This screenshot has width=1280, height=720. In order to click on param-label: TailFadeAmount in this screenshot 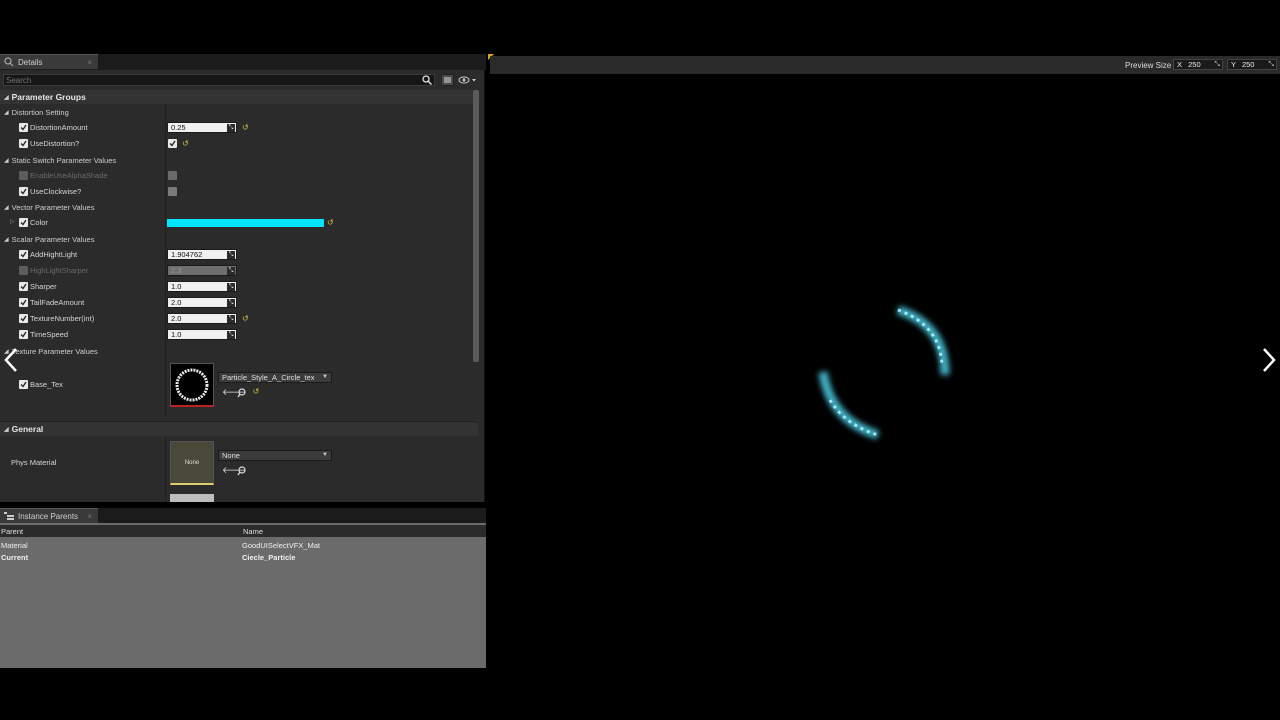, I will do `click(57, 302)`.